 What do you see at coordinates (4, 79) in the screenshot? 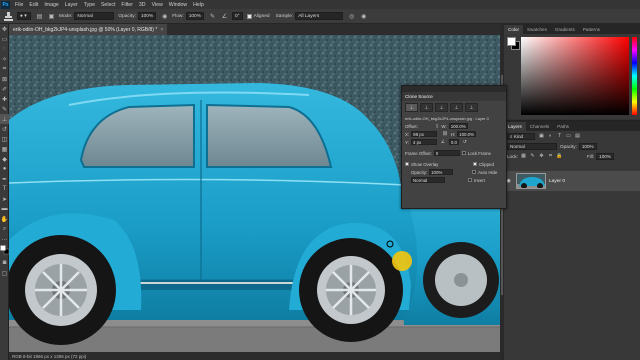
I see `frame-tool-icon: ⊠` at bounding box center [4, 79].